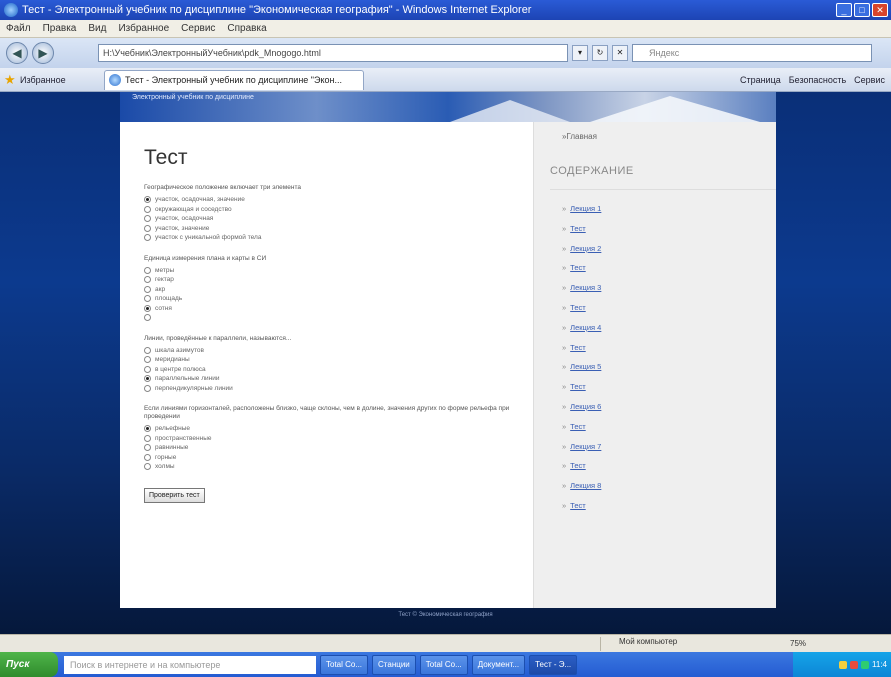 The image size is (891, 677). I want to click on refresh-icon: ↻, so click(600, 53).